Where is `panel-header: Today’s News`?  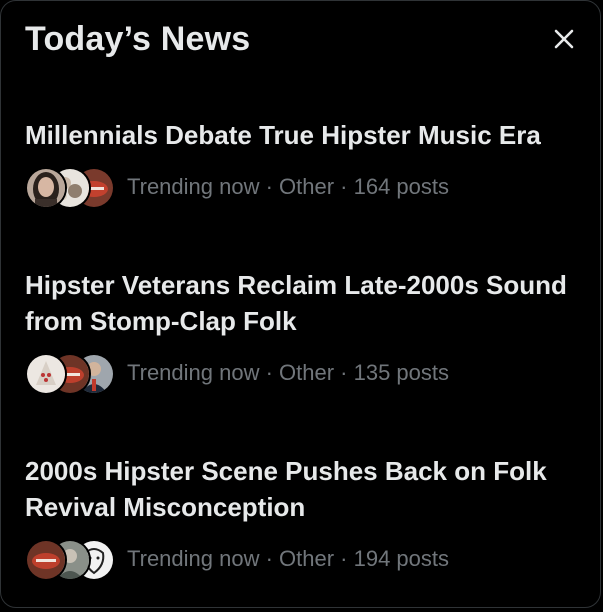 panel-header: Today’s News is located at coordinates (302, 40).